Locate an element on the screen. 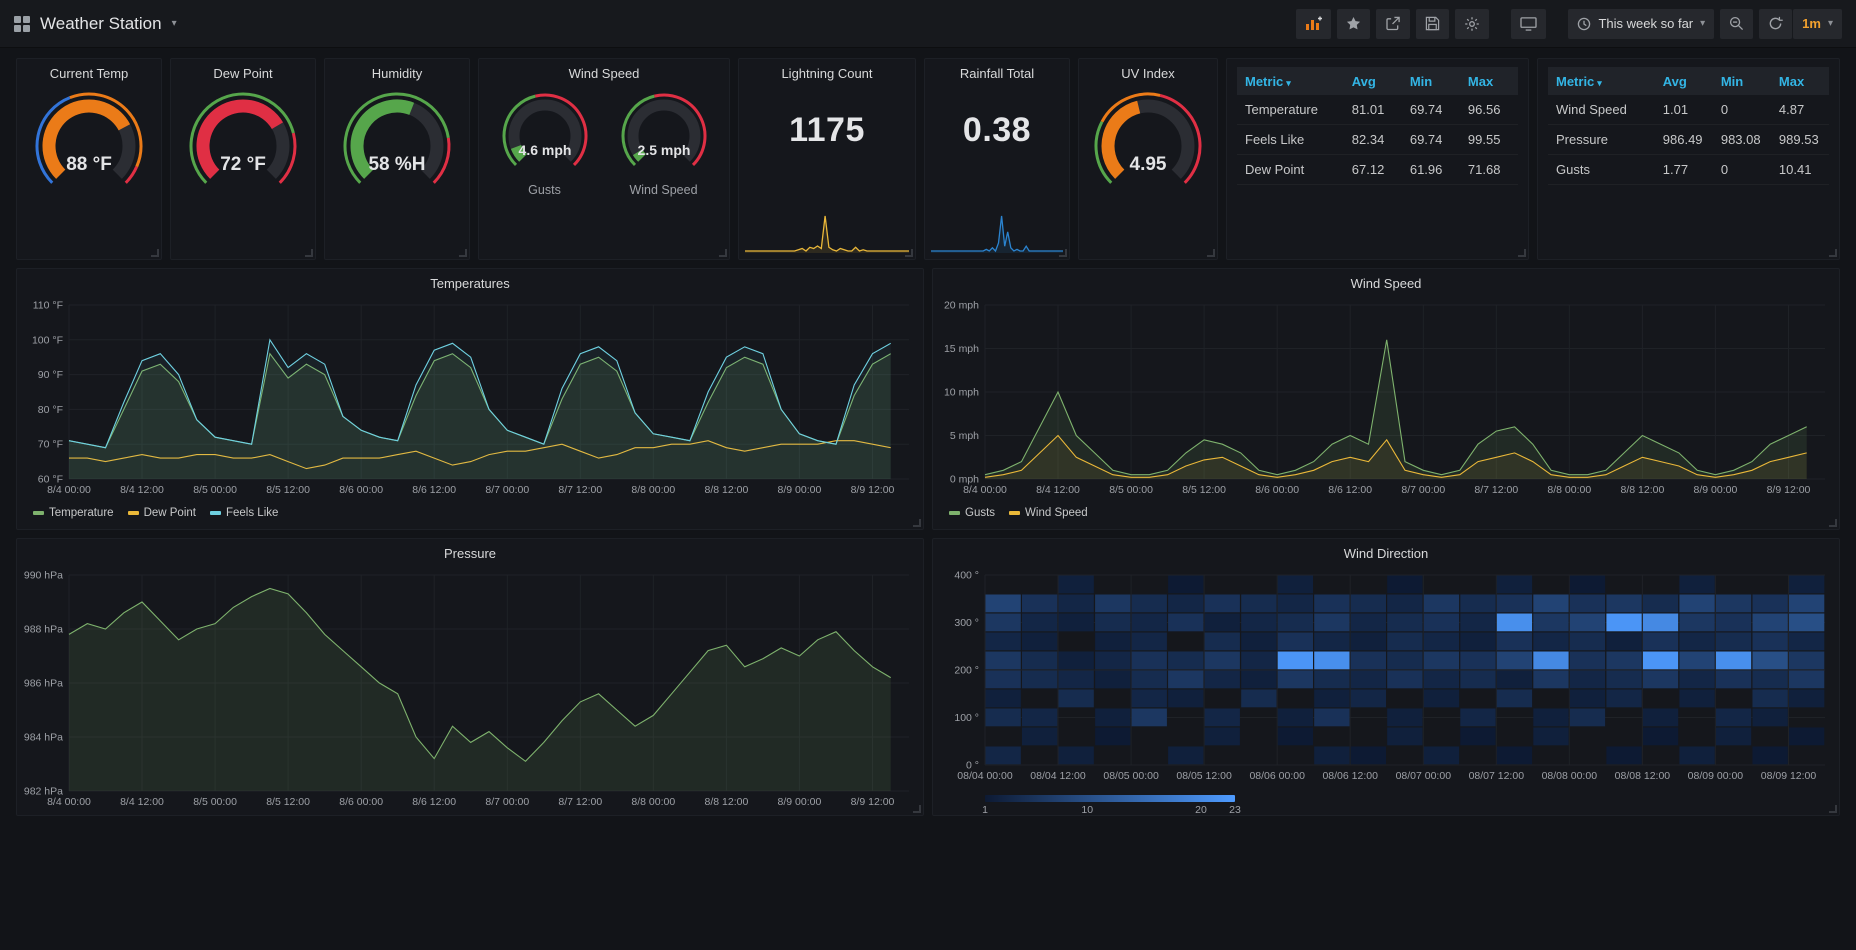 The height and width of the screenshot is (950, 1856). legend-item-wind-speed: Wind Speed is located at coordinates (1048, 513).